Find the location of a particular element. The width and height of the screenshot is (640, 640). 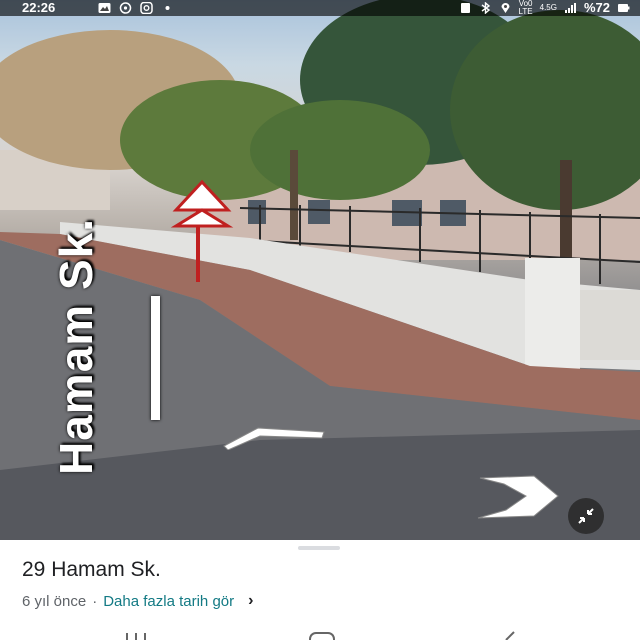

street-label-line is located at coordinates (155, 358).